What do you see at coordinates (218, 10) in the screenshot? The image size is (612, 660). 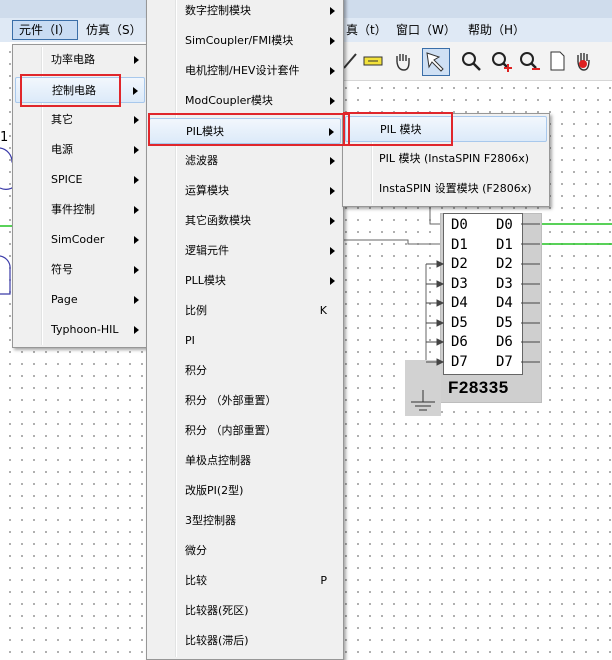 I see `menu-item-label: 数字控制模块` at bounding box center [218, 10].